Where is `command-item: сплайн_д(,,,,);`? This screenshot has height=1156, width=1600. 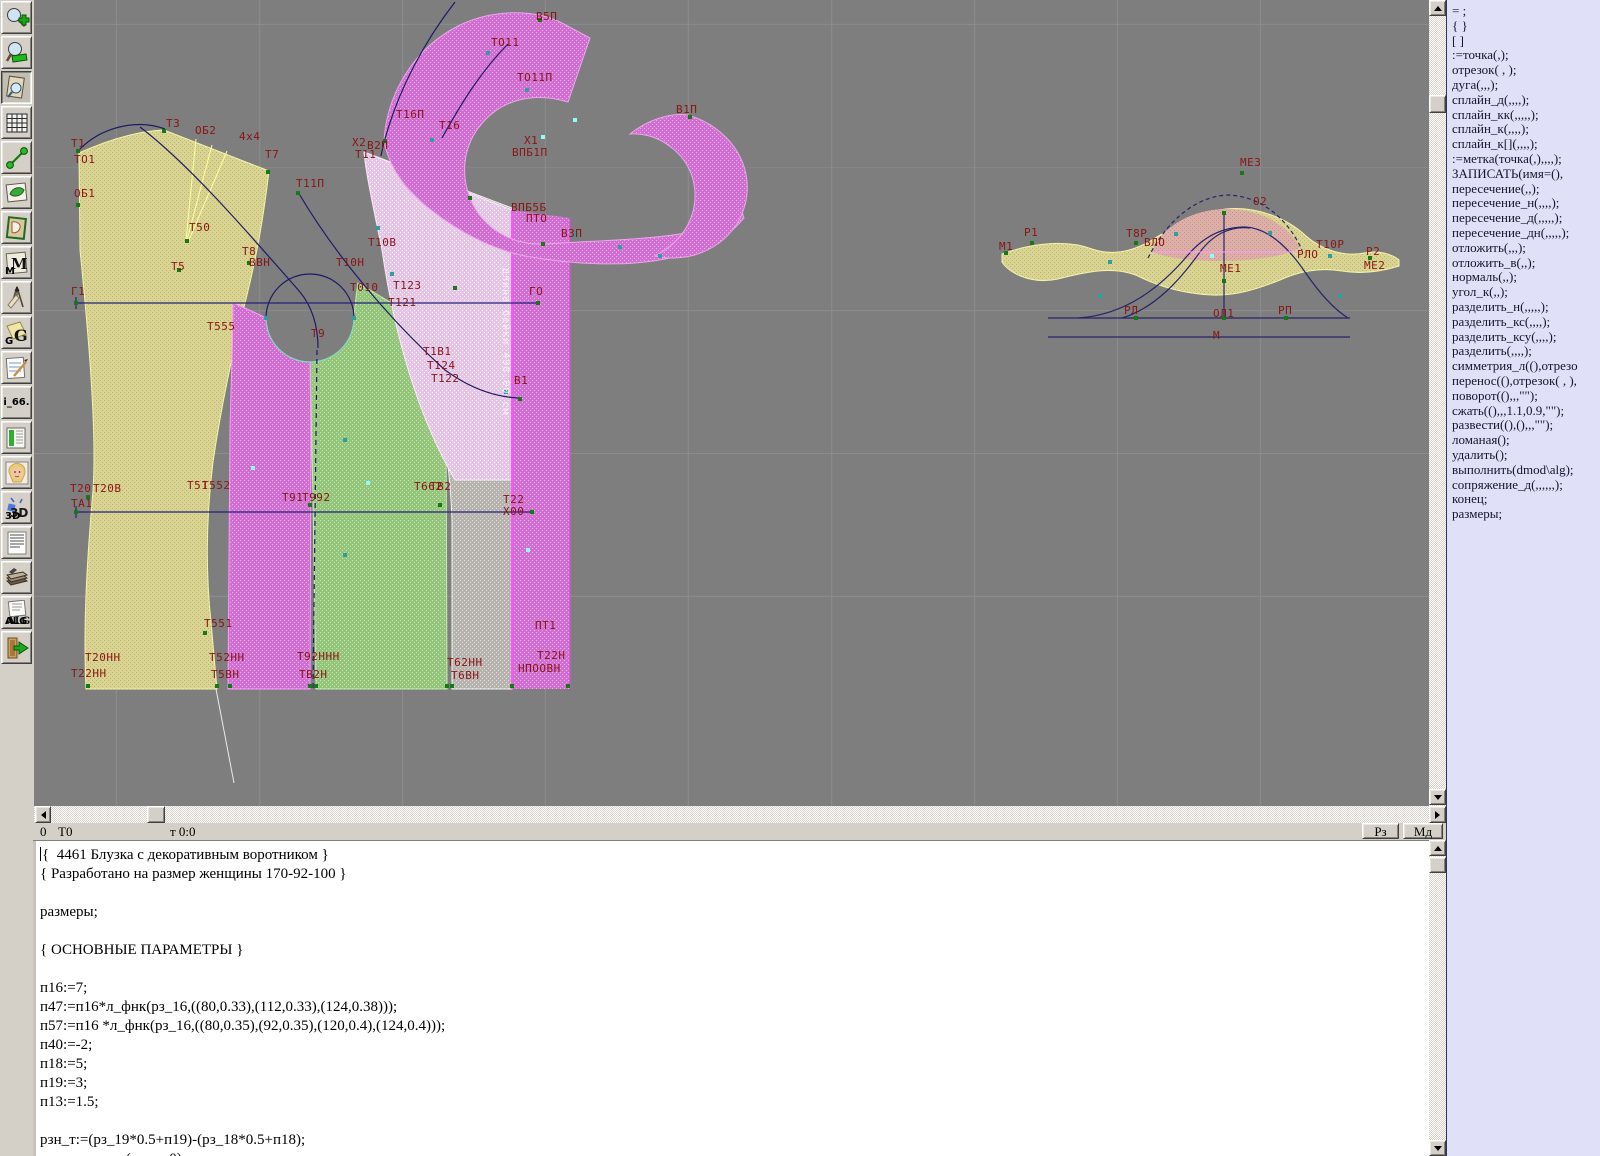
command-item: сплайн_д(,,,,); is located at coordinates (1523, 100).